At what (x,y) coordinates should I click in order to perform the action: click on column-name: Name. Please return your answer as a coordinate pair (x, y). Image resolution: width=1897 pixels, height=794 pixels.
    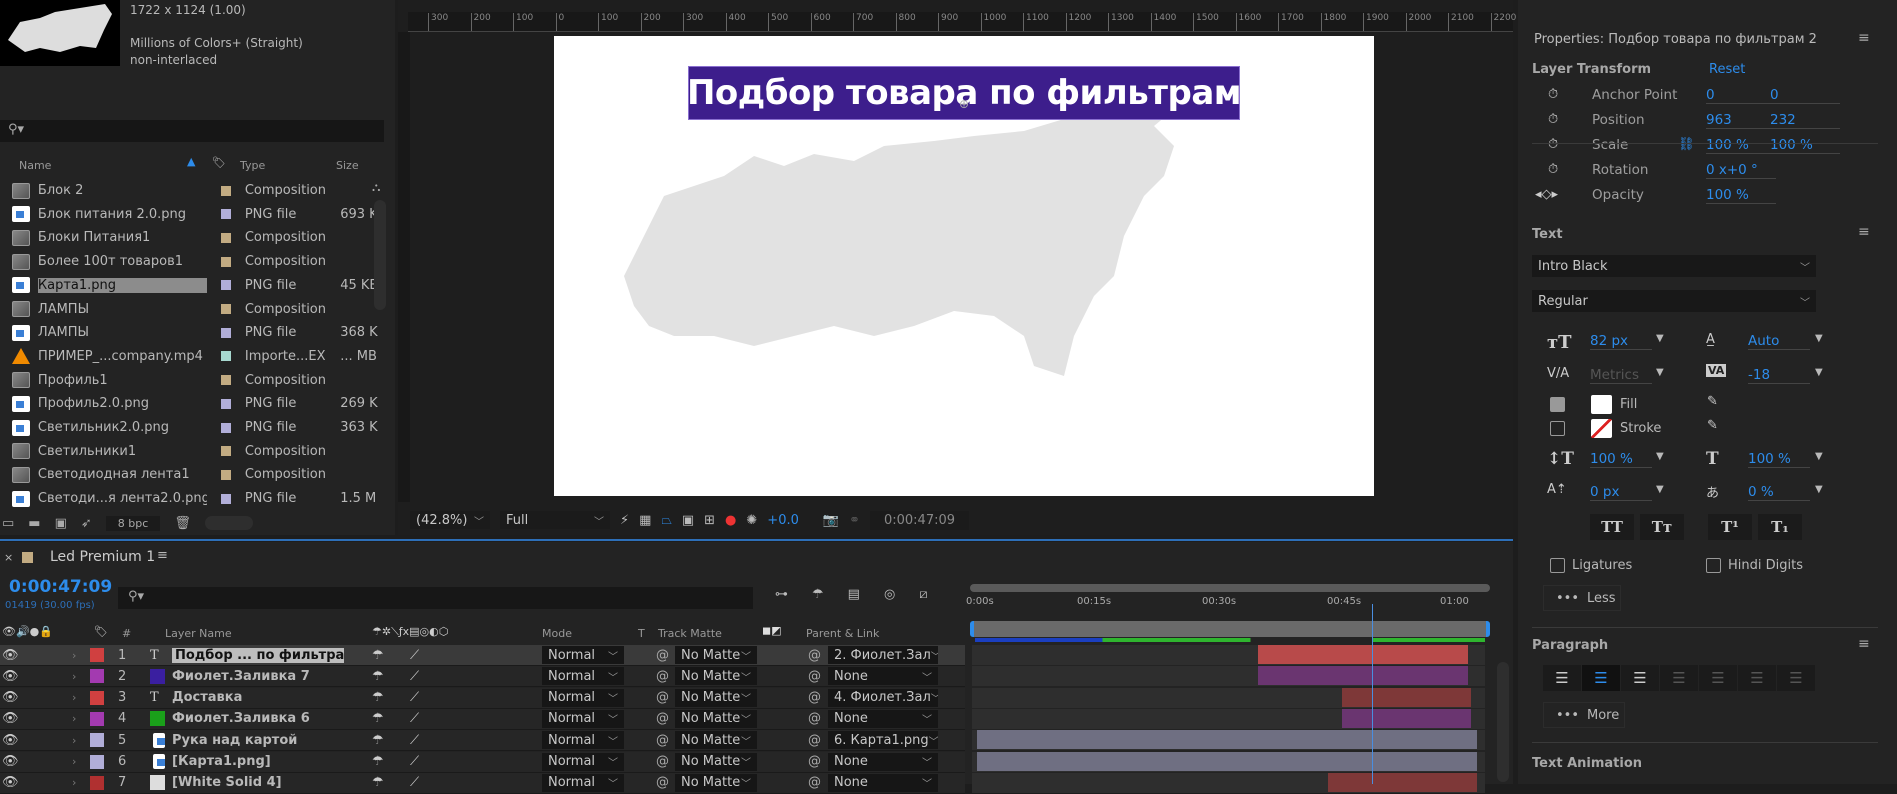
    Looking at the image, I should click on (35, 165).